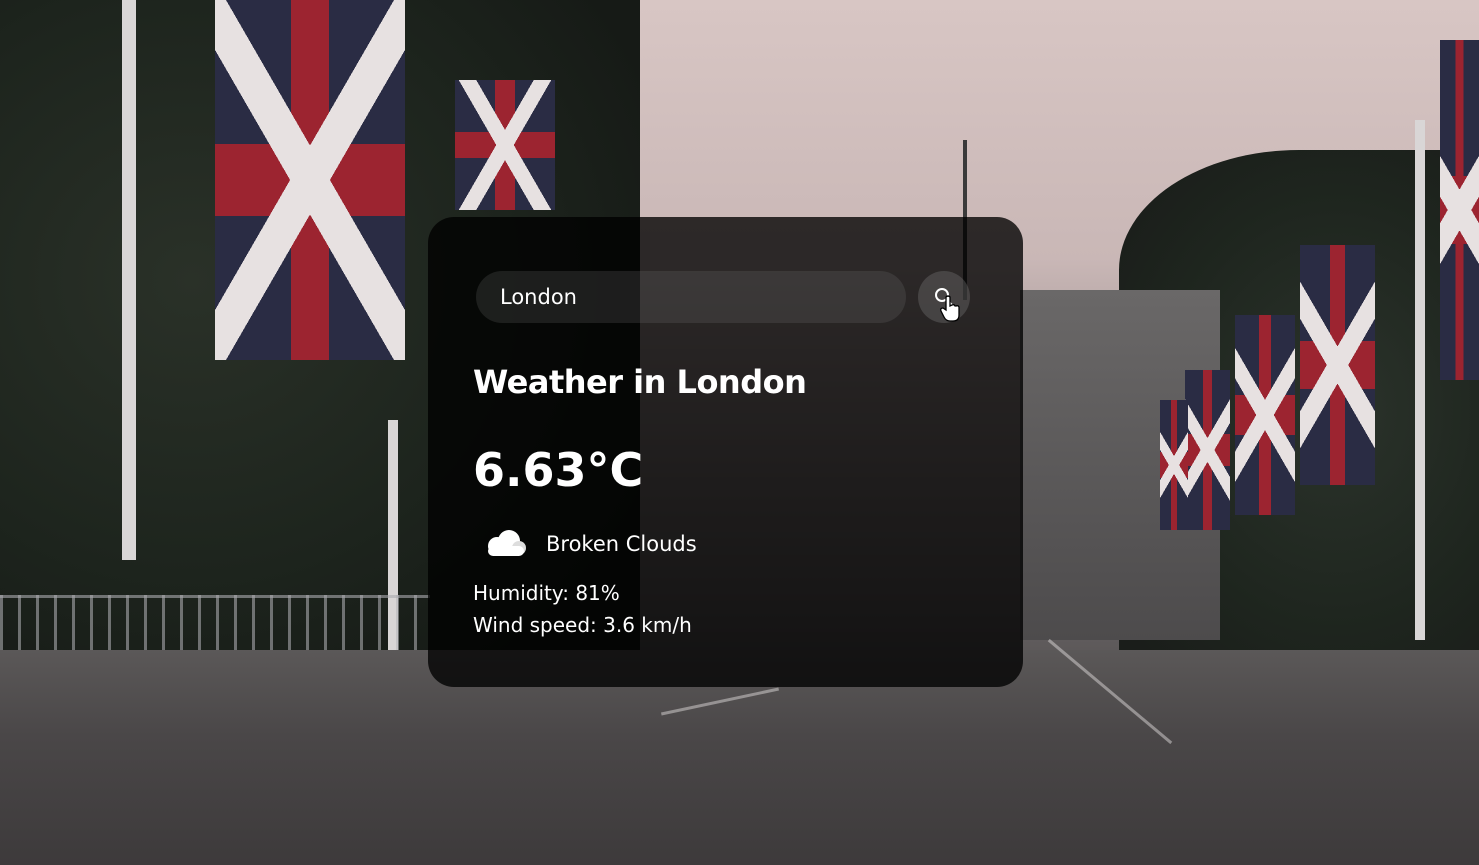  I want to click on cloud-icon, so click(507, 543).